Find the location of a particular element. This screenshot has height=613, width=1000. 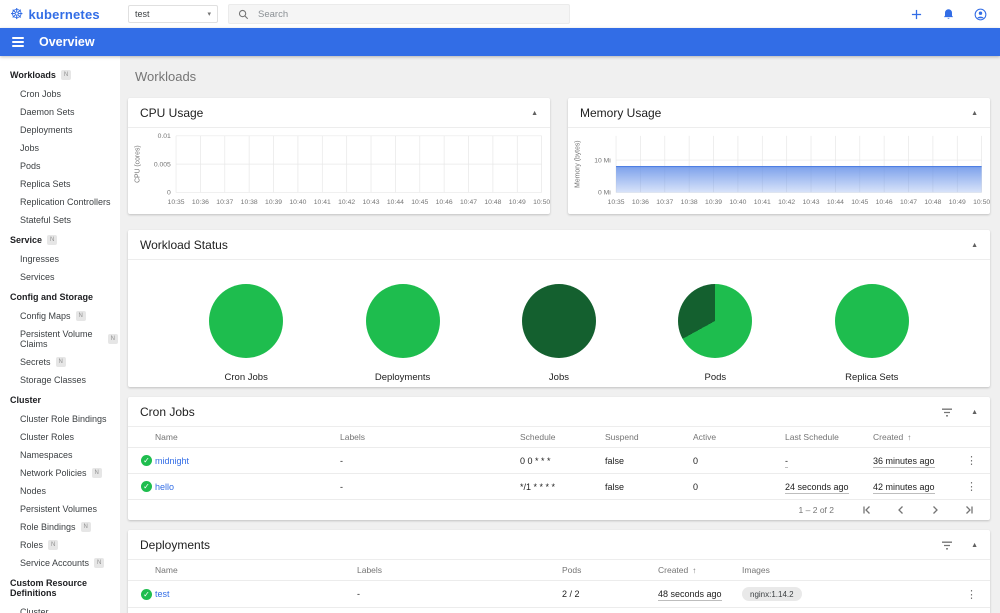

sidebar-item-cluster: Cluster is located at coordinates (60, 608).